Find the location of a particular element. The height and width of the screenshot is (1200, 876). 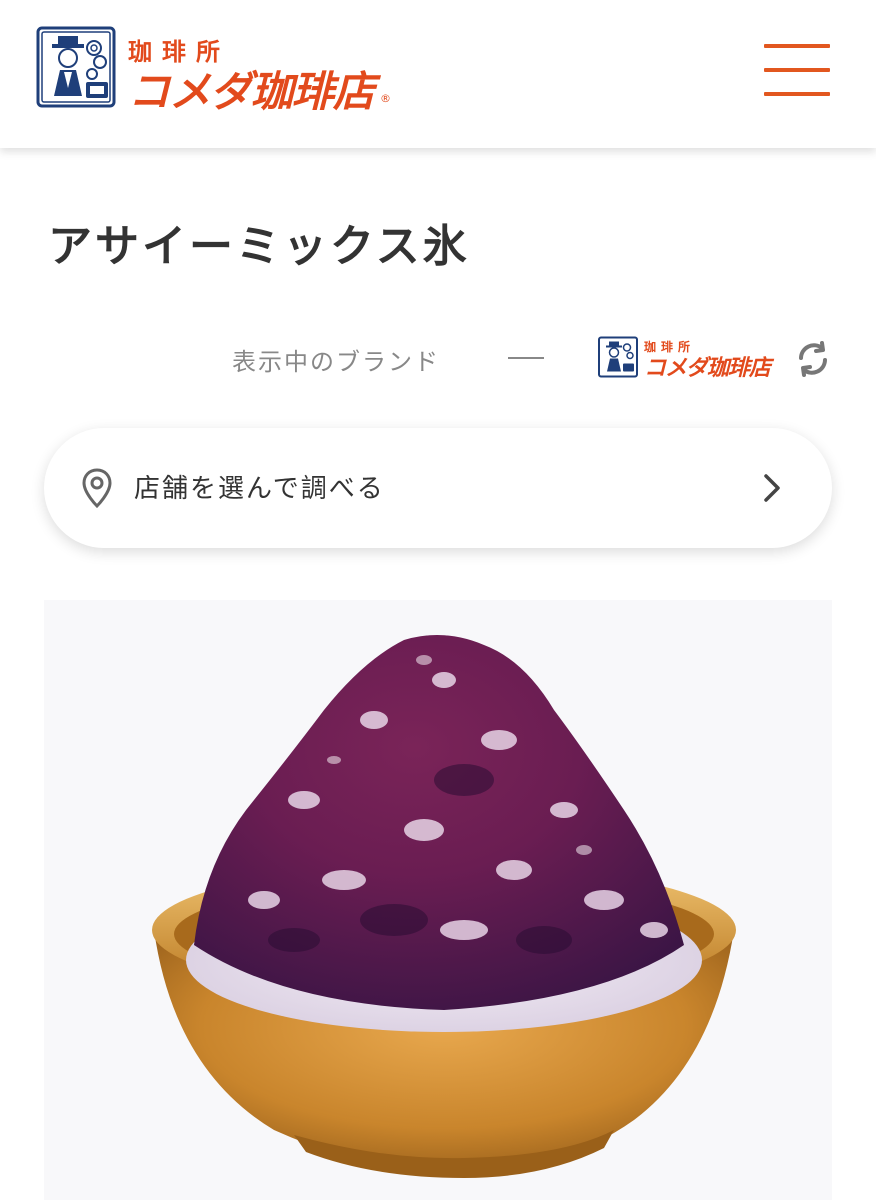

chevron-right-icon is located at coordinates (772, 488).